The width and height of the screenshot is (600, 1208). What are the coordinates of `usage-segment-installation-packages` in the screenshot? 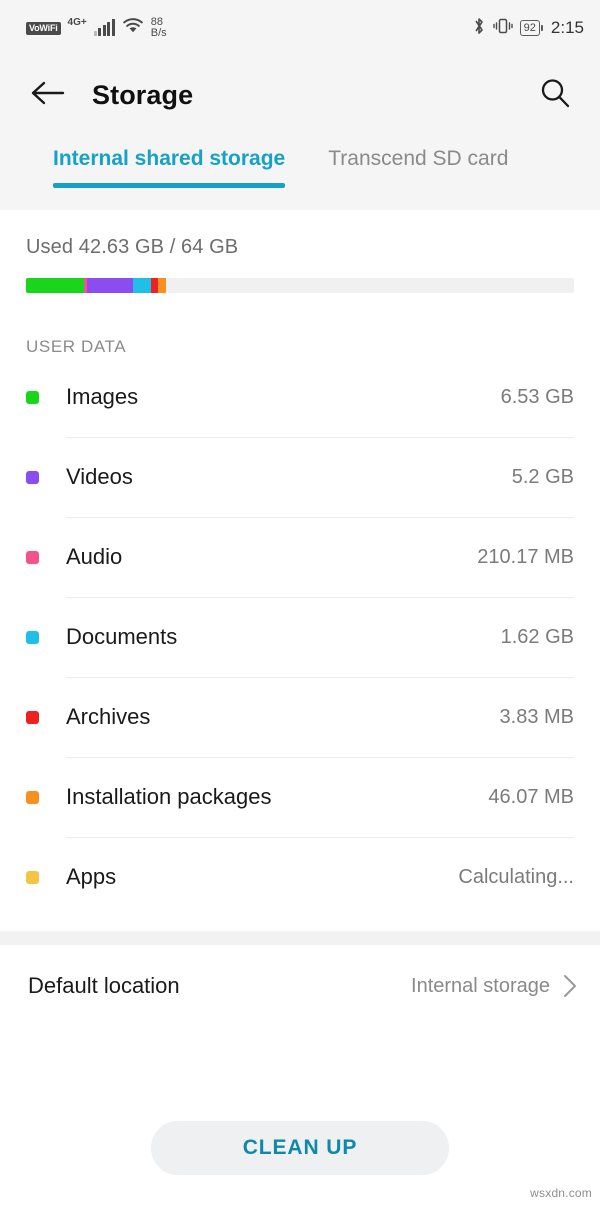 It's located at (162, 285).